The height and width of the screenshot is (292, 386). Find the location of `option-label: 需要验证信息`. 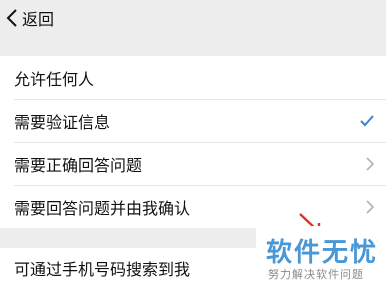

option-label: 需要验证信息 is located at coordinates (62, 122).